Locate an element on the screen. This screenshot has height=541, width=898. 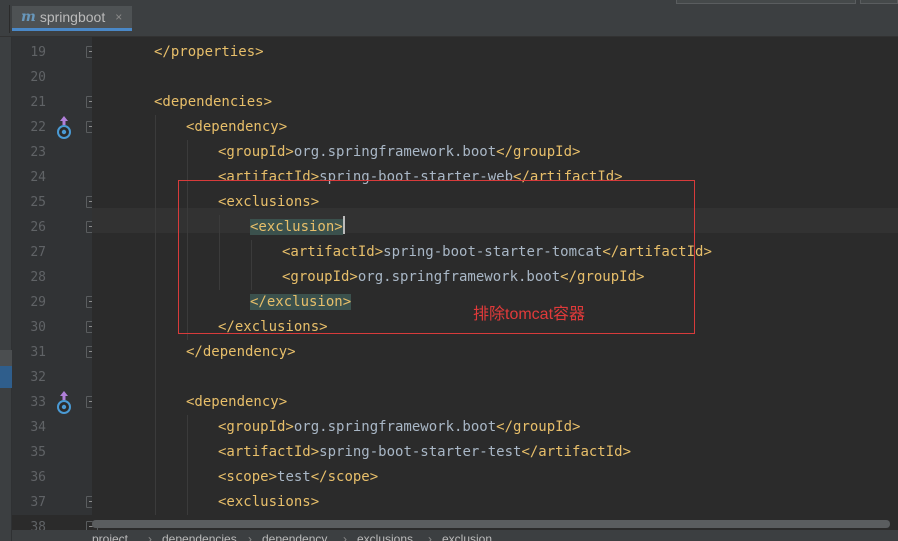
xml-tag: </artifactId> is located at coordinates (576, 452).